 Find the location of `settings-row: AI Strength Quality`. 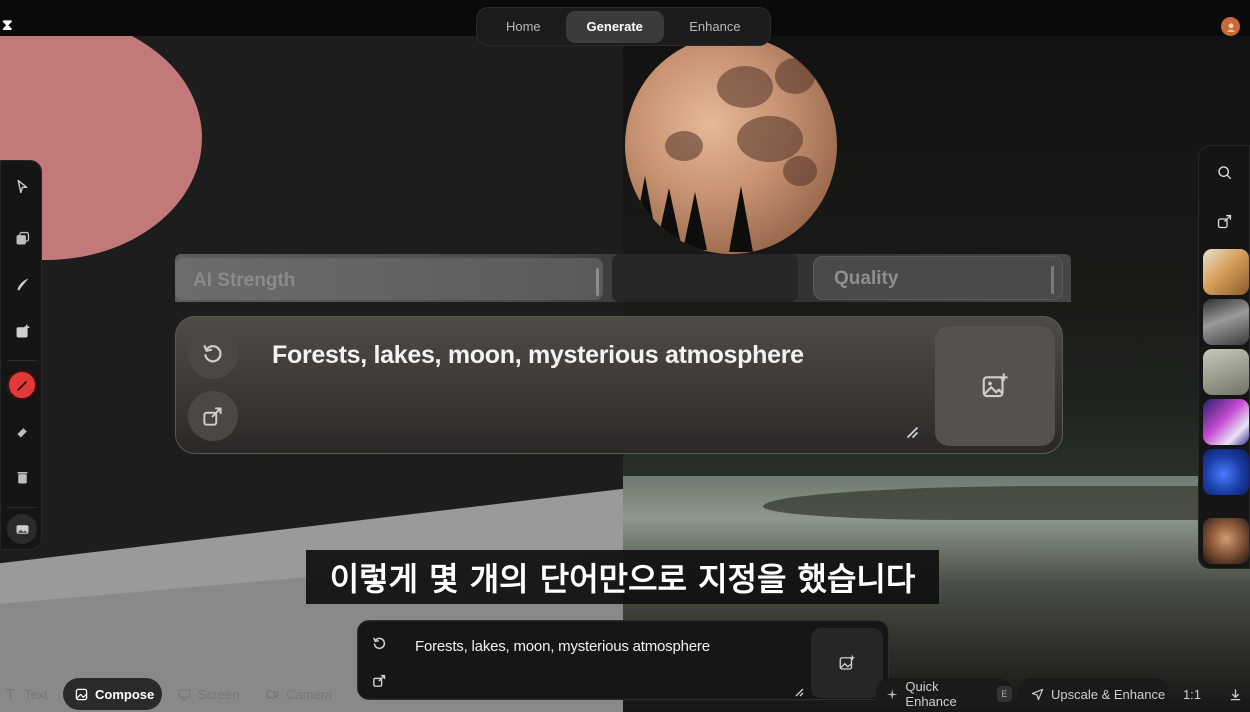

settings-row: AI Strength Quality is located at coordinates (623, 278).